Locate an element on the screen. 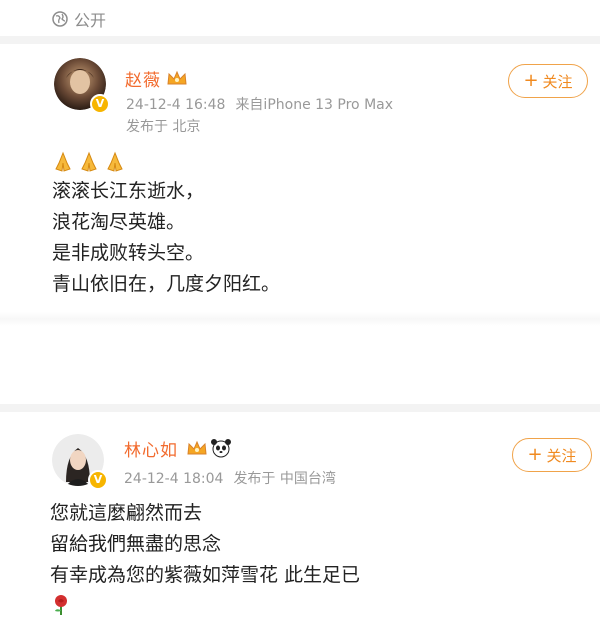 This screenshot has width=600, height=640. content-line: 浪花淘尽英雄。 is located at coordinates (119, 222).